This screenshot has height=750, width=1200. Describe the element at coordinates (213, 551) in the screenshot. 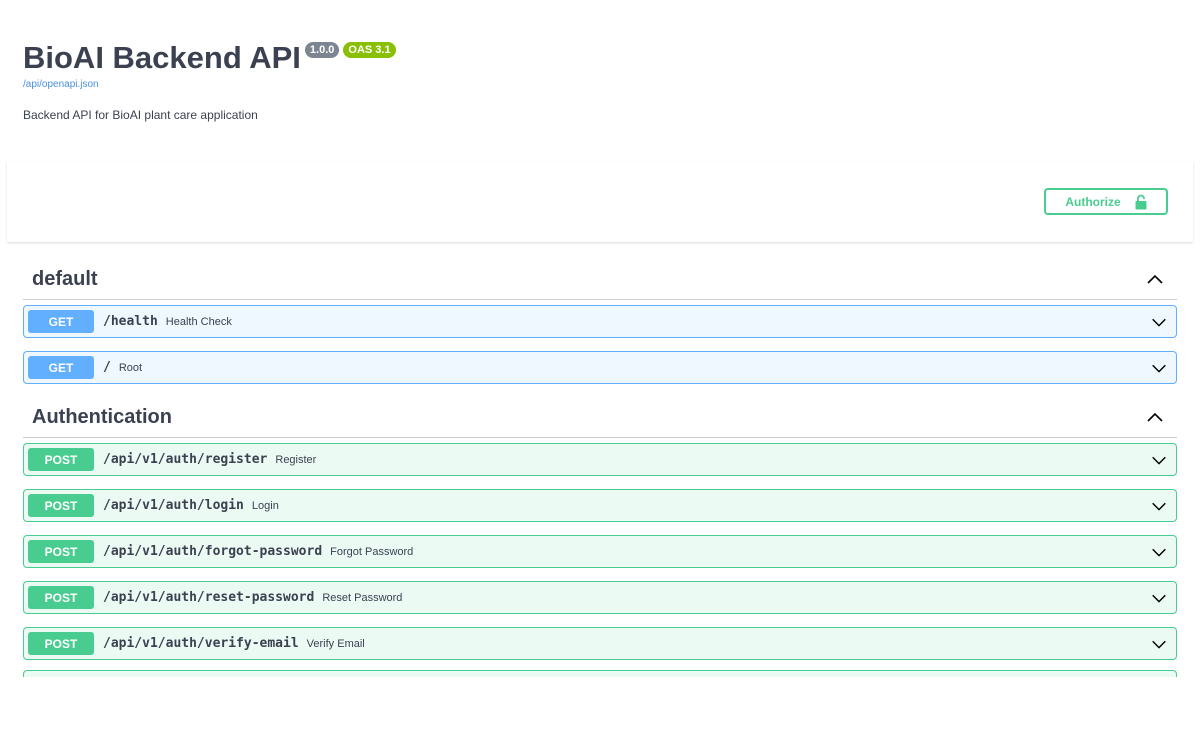

I see `operation-path: /api/v1/auth/forgot-password` at that location.